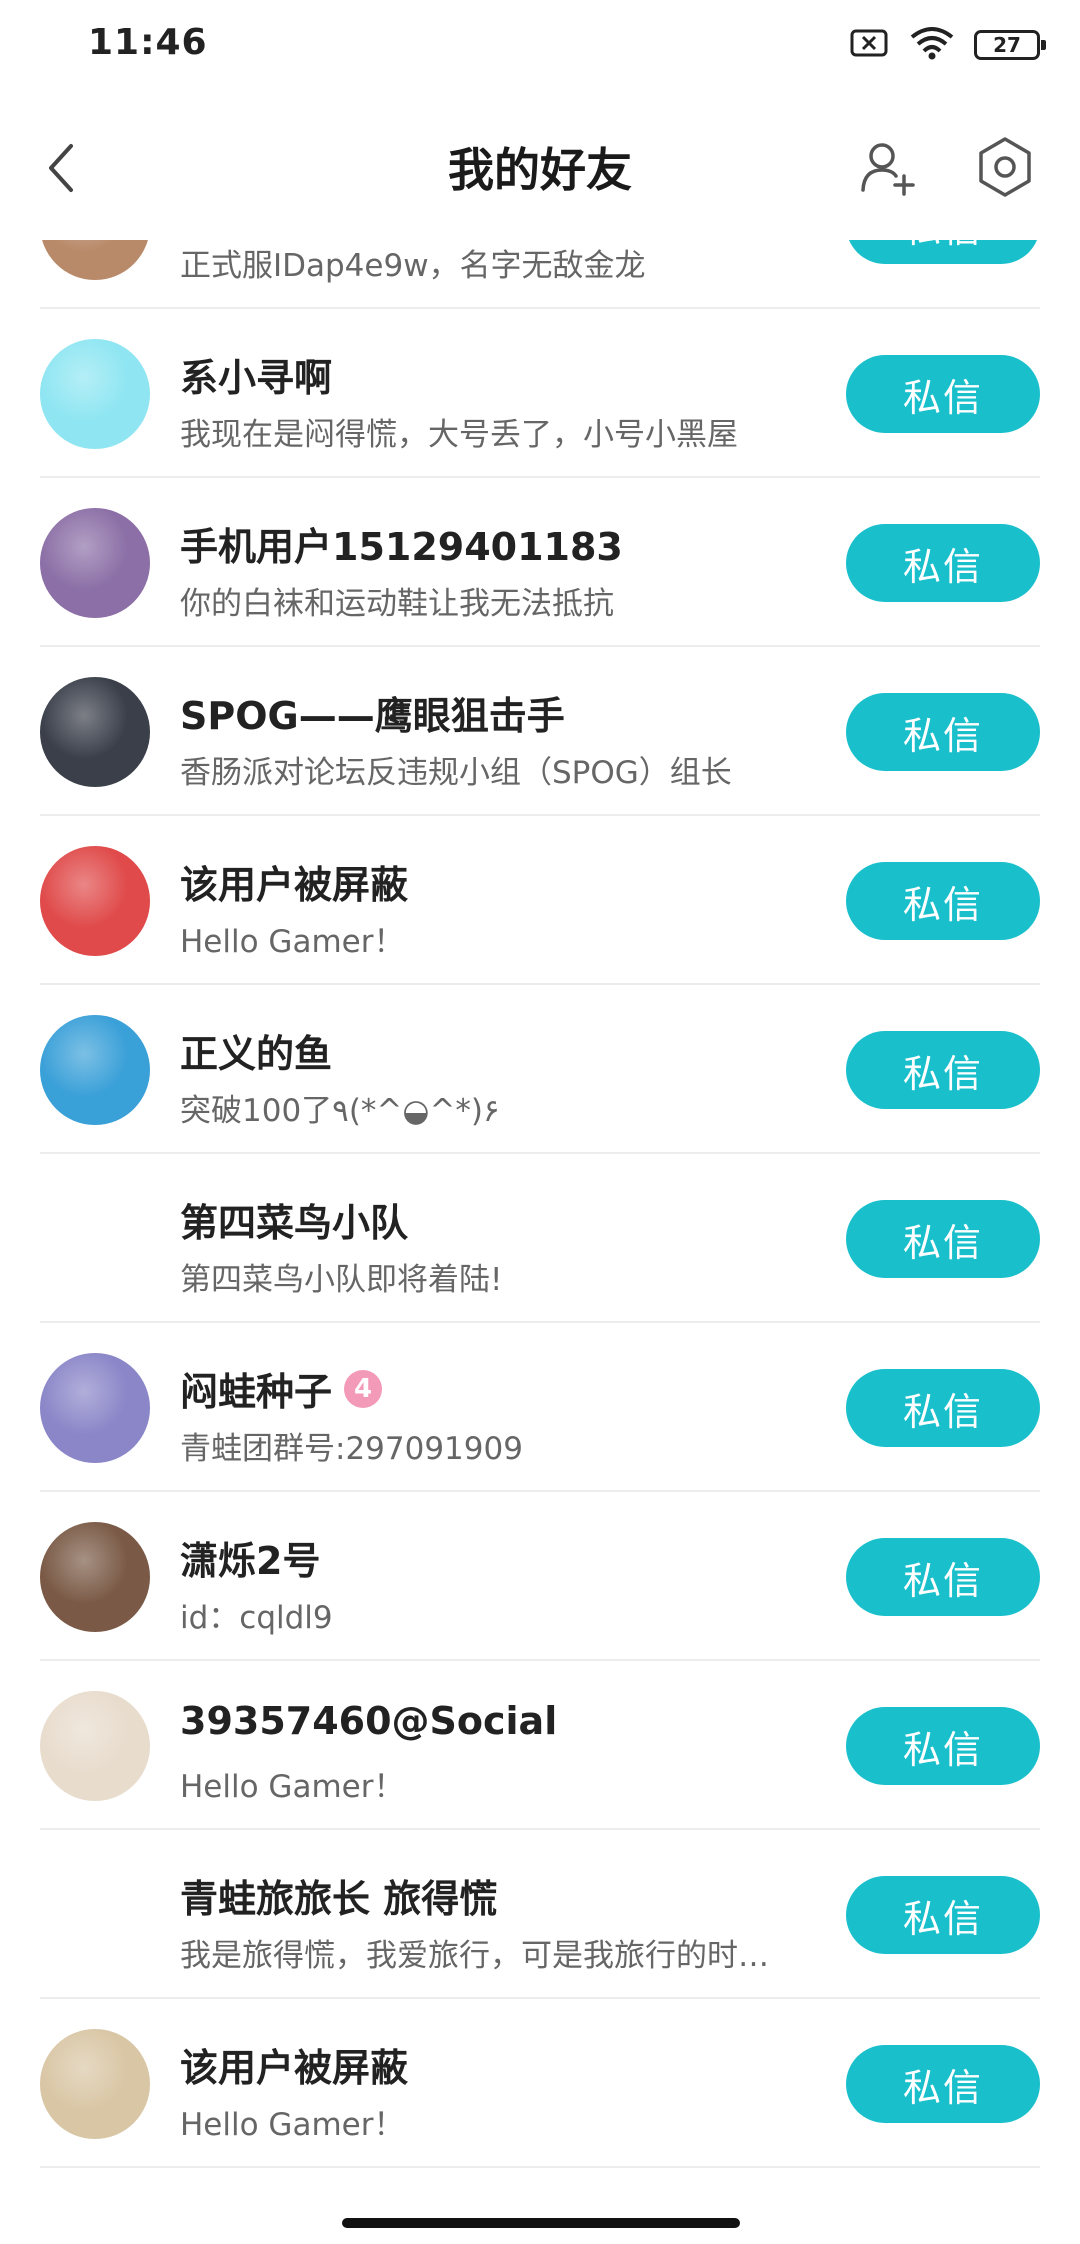 The height and width of the screenshot is (2244, 1080). Describe the element at coordinates (540, 1069) in the screenshot. I see `friend-row: 正义的鱼突破100了٩(*^◒^*)۶ 私信` at that location.